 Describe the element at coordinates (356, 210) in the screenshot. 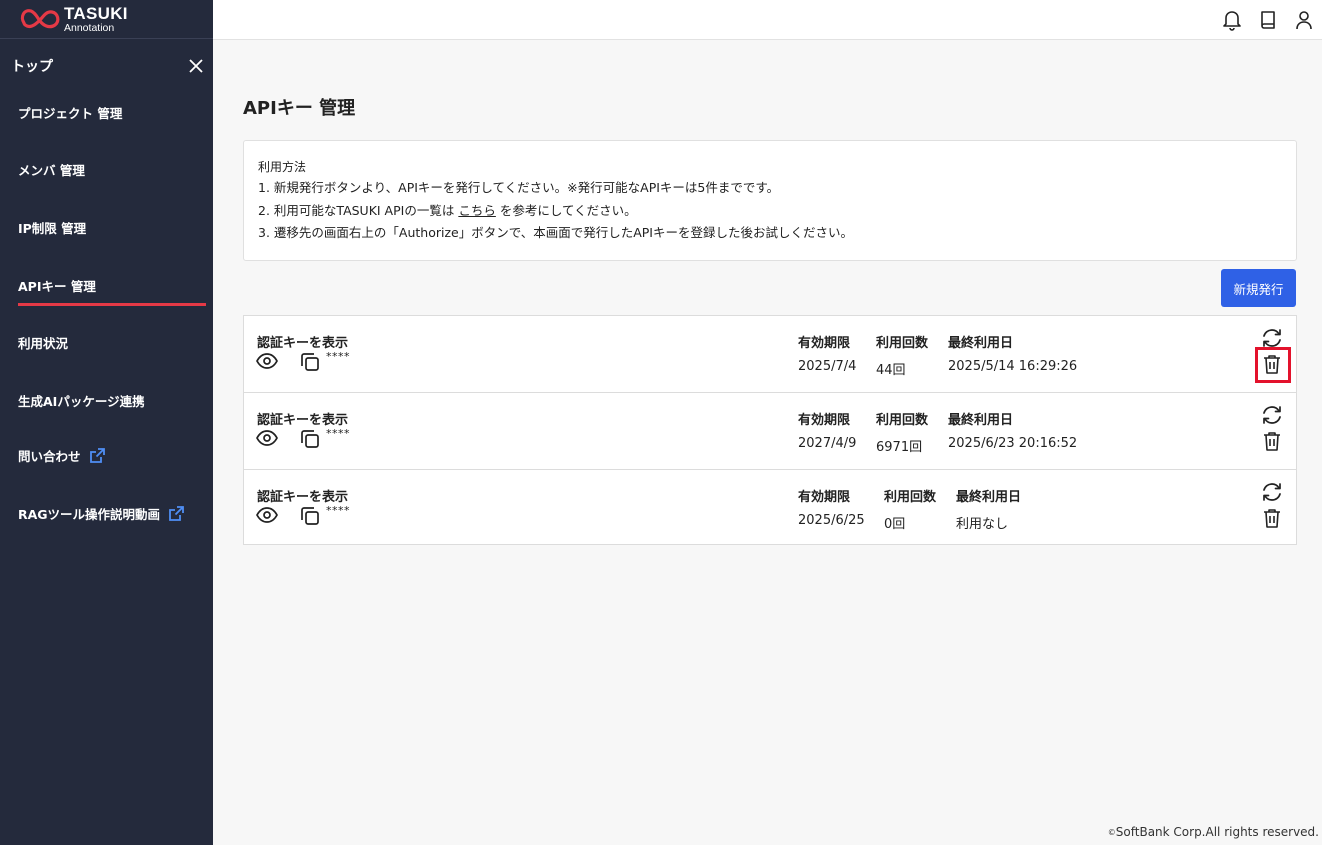

I see `usage-line-2-pre: 2. 利用可能なTASUKI APIの一覧は` at that location.